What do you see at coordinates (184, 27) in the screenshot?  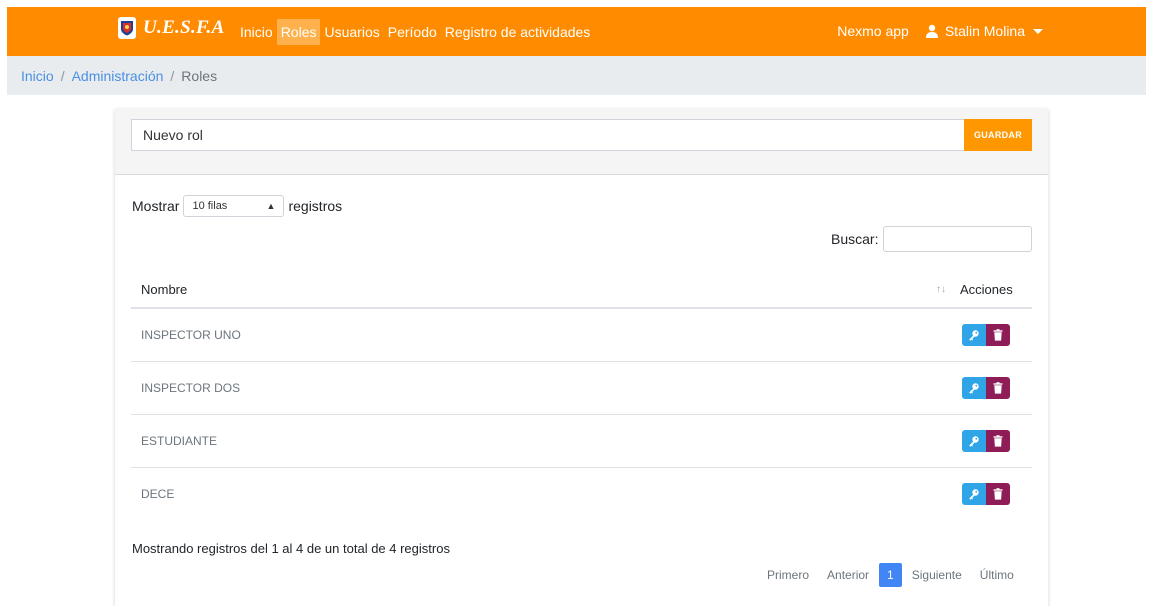 I see `brand-name: U.E.S.F.A` at bounding box center [184, 27].